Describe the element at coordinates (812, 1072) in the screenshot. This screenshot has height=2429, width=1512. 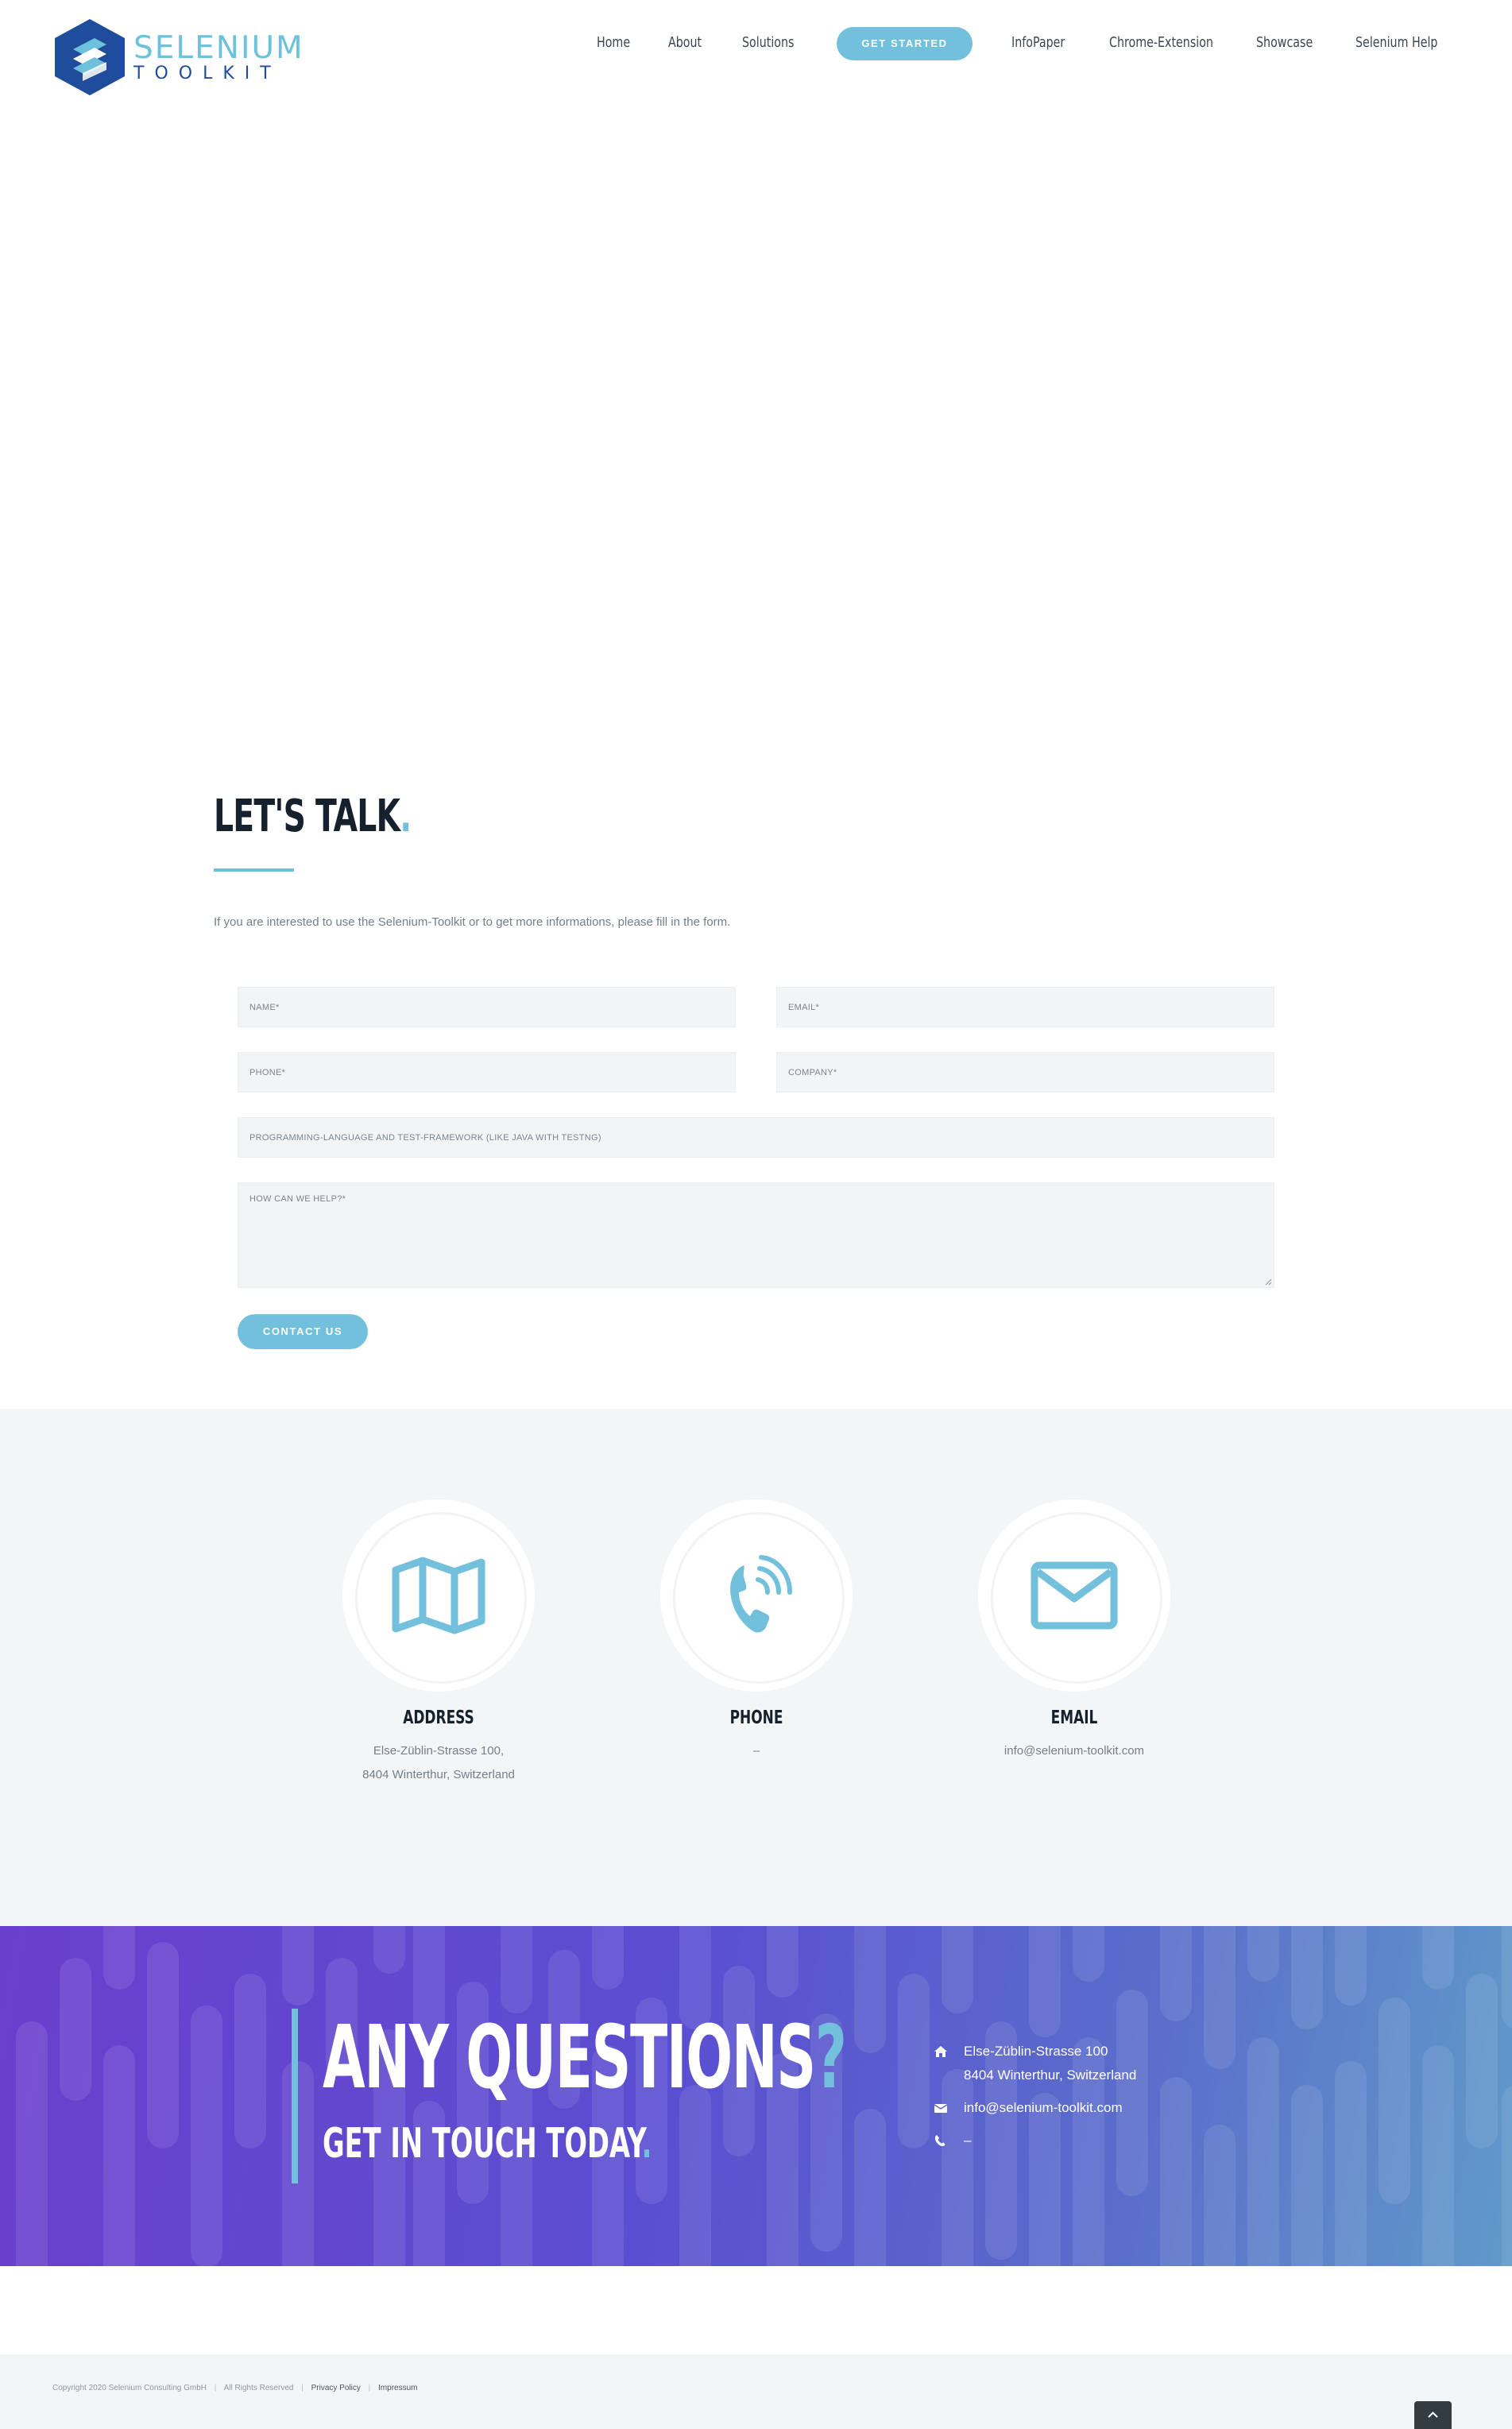
I see `company-placeholder: COMPANY*` at that location.